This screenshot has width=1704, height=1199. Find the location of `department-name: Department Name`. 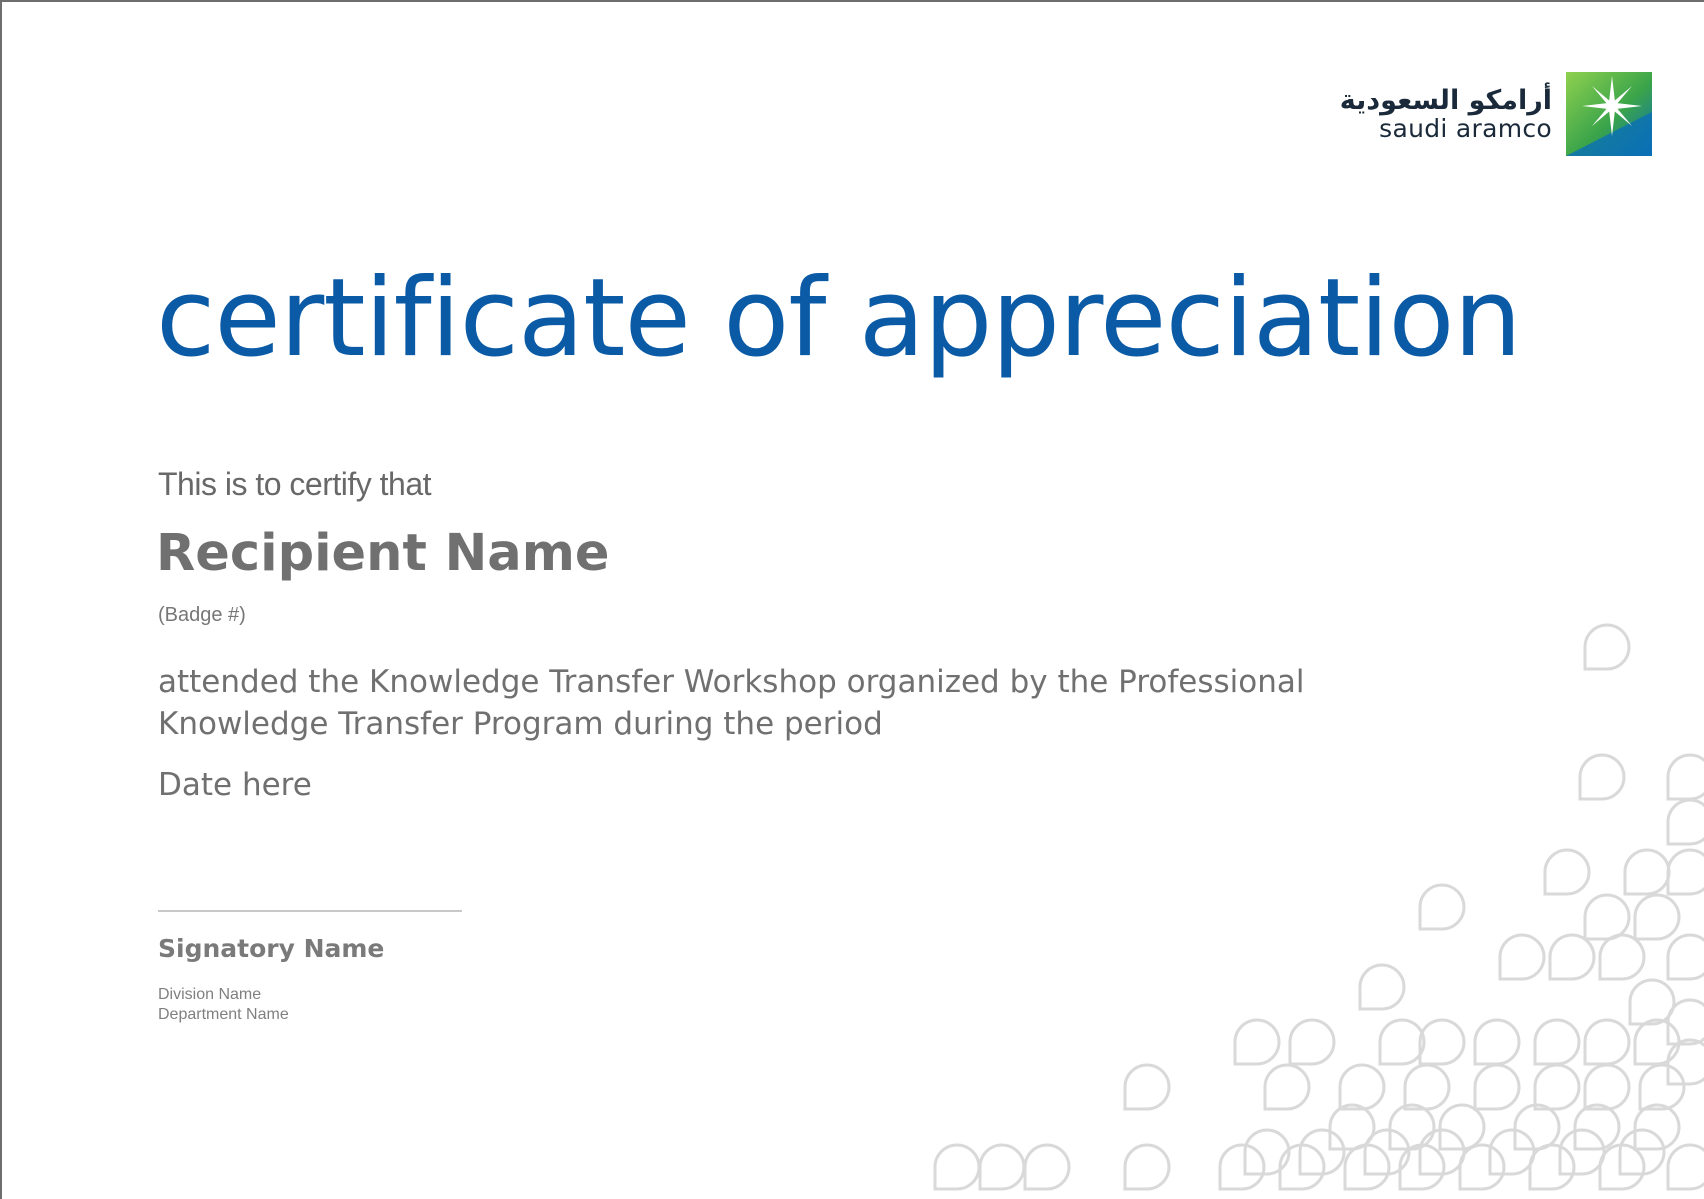

department-name: Department Name is located at coordinates (223, 1014).